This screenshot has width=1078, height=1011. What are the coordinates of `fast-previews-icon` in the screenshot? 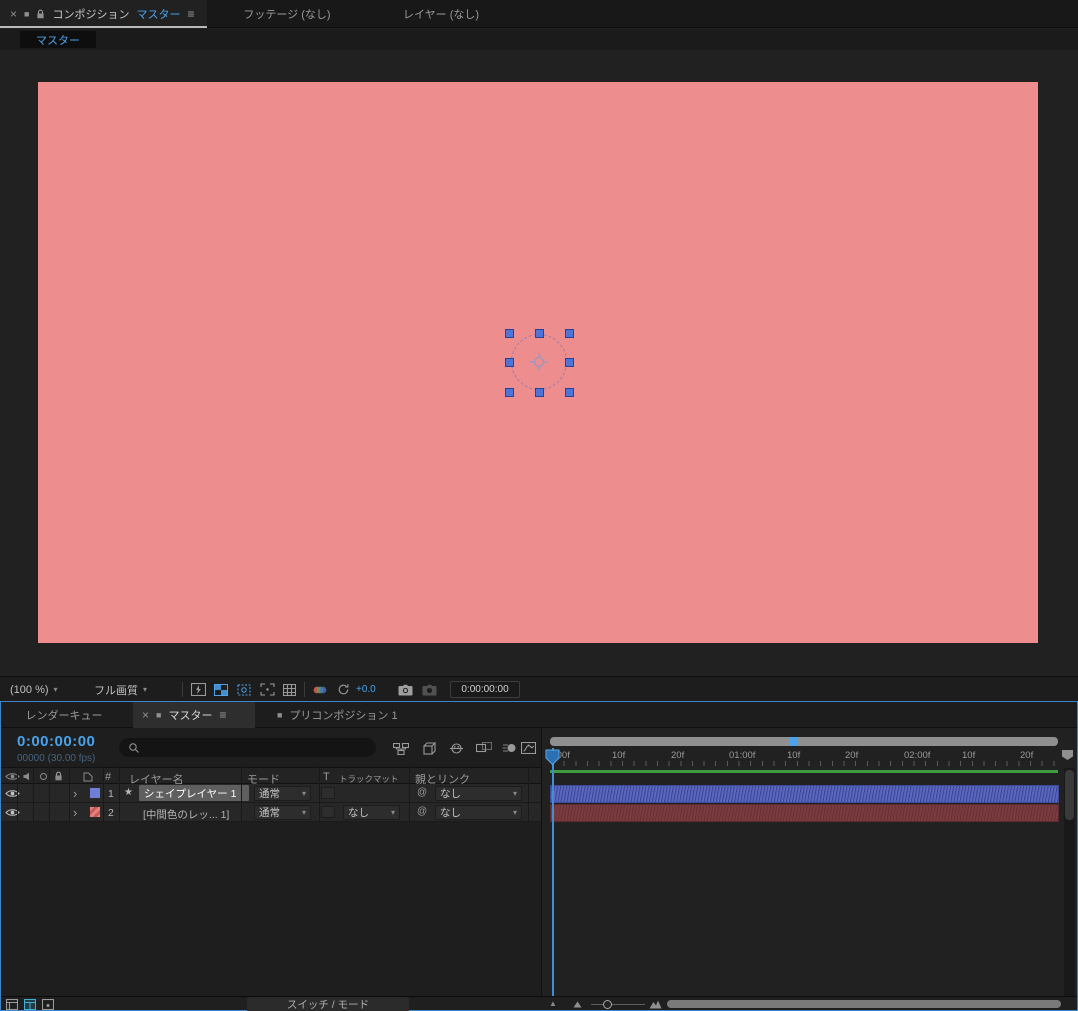 It's located at (198, 689).